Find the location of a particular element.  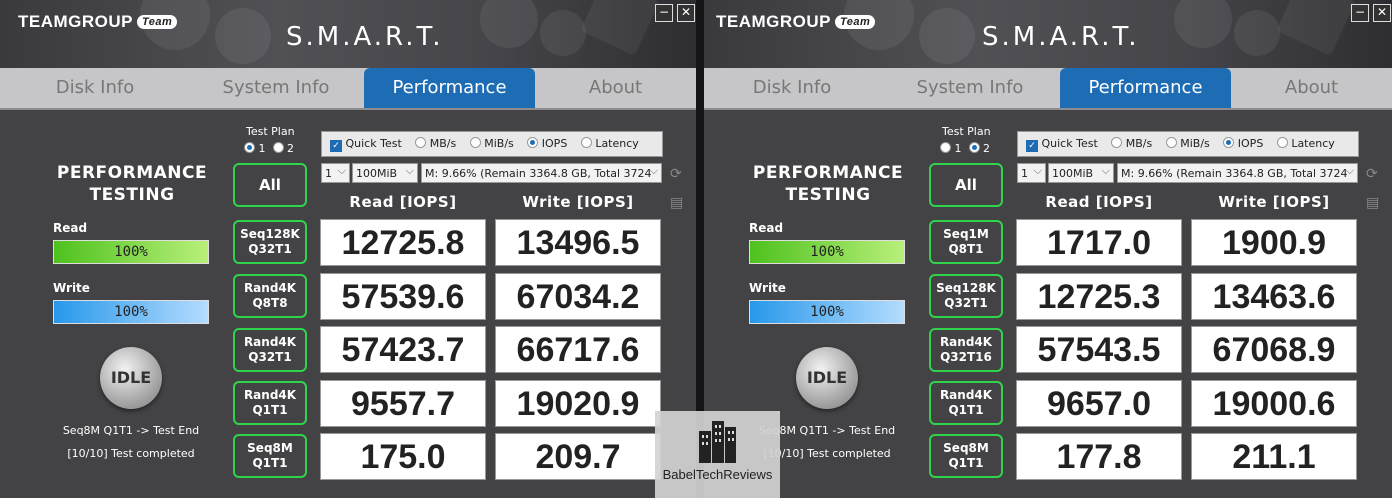

write-progress-bar: 100% is located at coordinates (131, 312).